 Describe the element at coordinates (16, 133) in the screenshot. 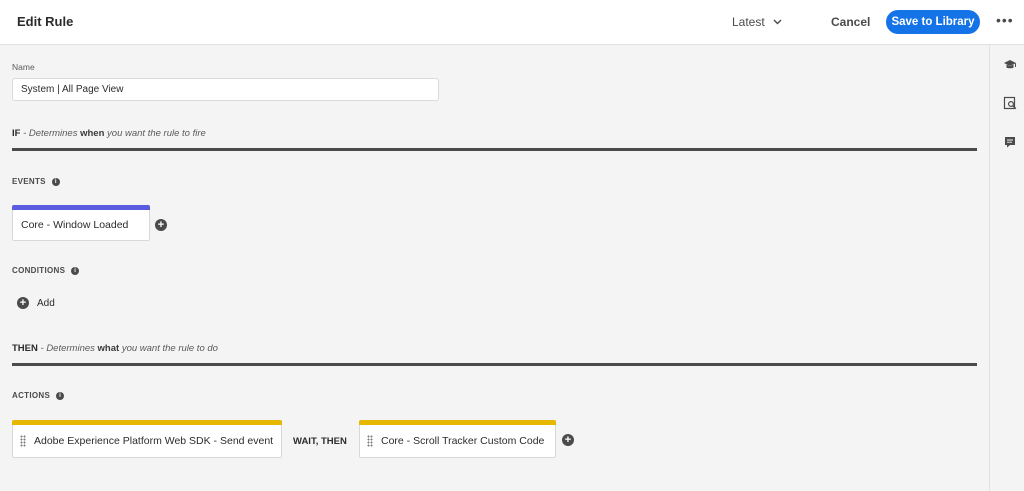

I see `if-keyword: IF` at that location.